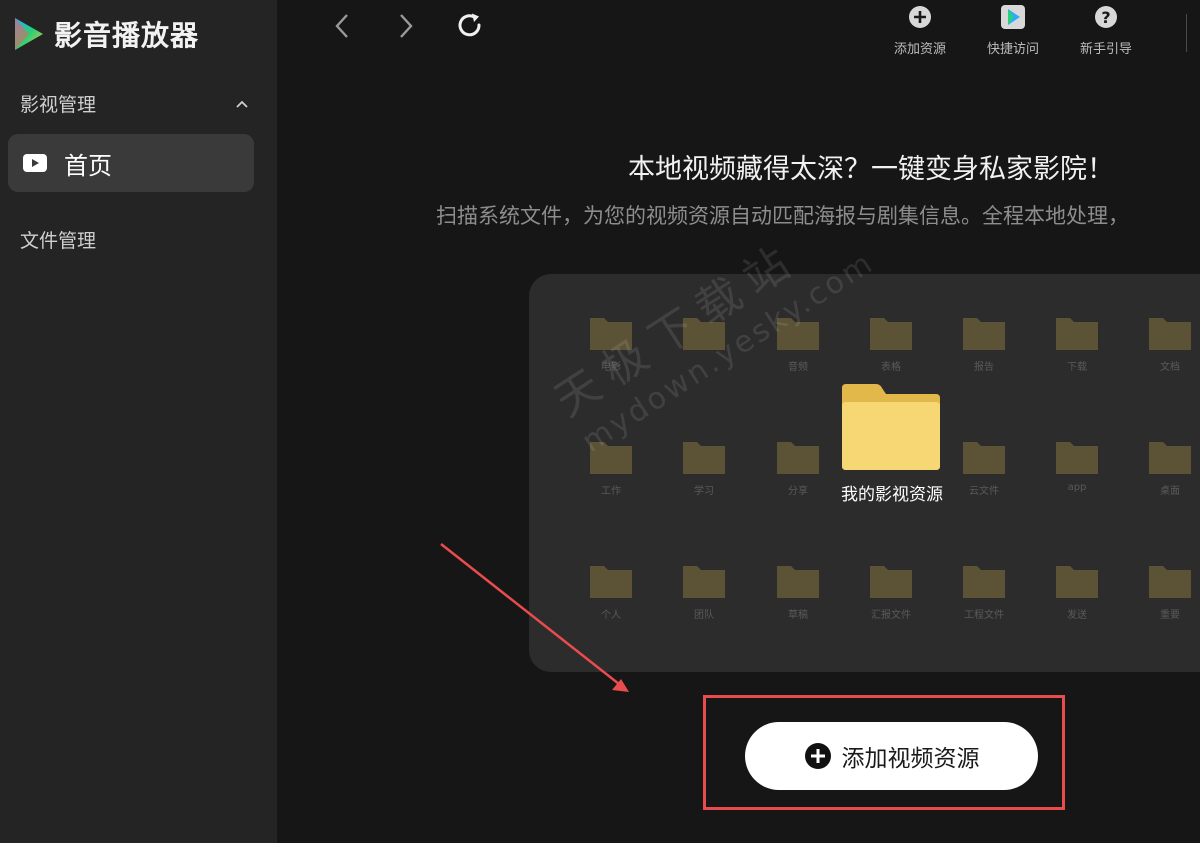  I want to click on folder-label: 表格, so click(891, 367).